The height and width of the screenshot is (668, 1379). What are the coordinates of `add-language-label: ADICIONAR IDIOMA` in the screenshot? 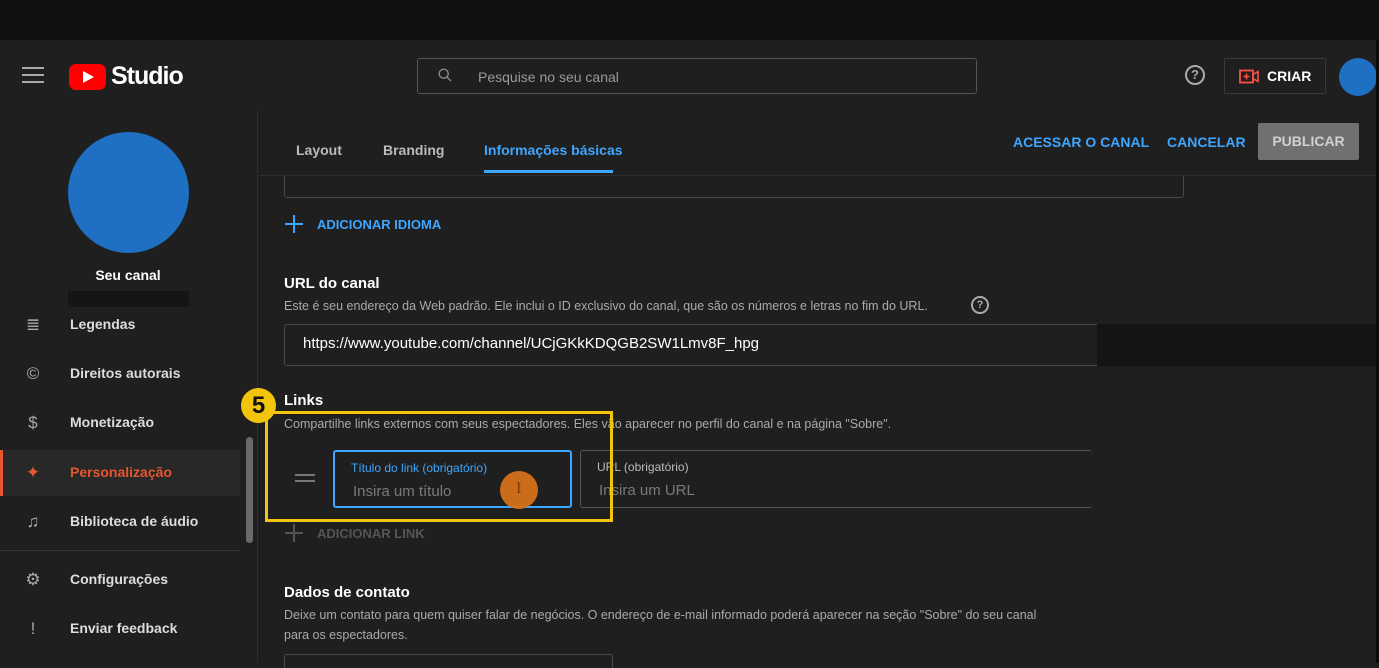 It's located at (379, 224).